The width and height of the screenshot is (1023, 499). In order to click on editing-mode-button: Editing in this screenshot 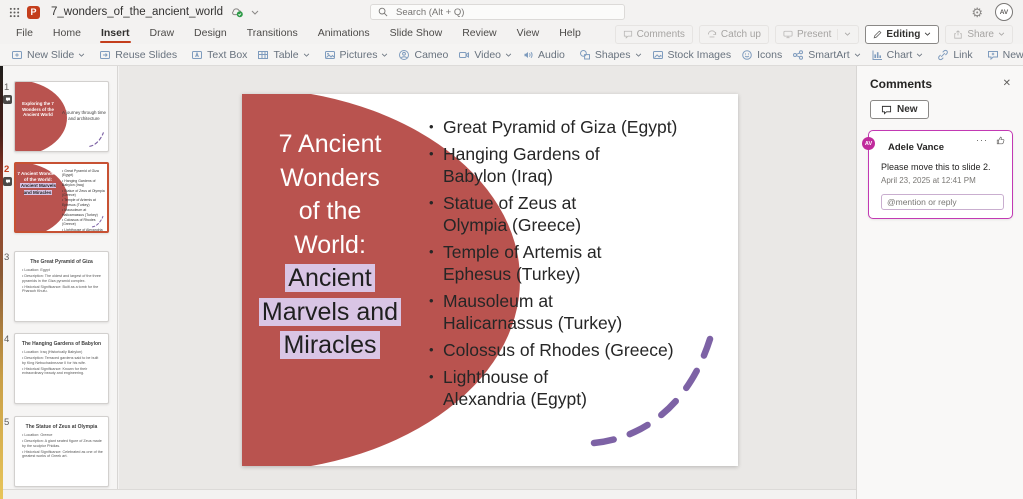, I will do `click(902, 34)`.